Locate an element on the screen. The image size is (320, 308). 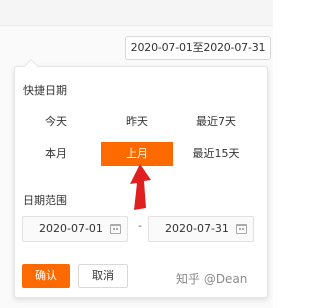
quick-dates-title: 快捷日期 is located at coordinates (45, 90).